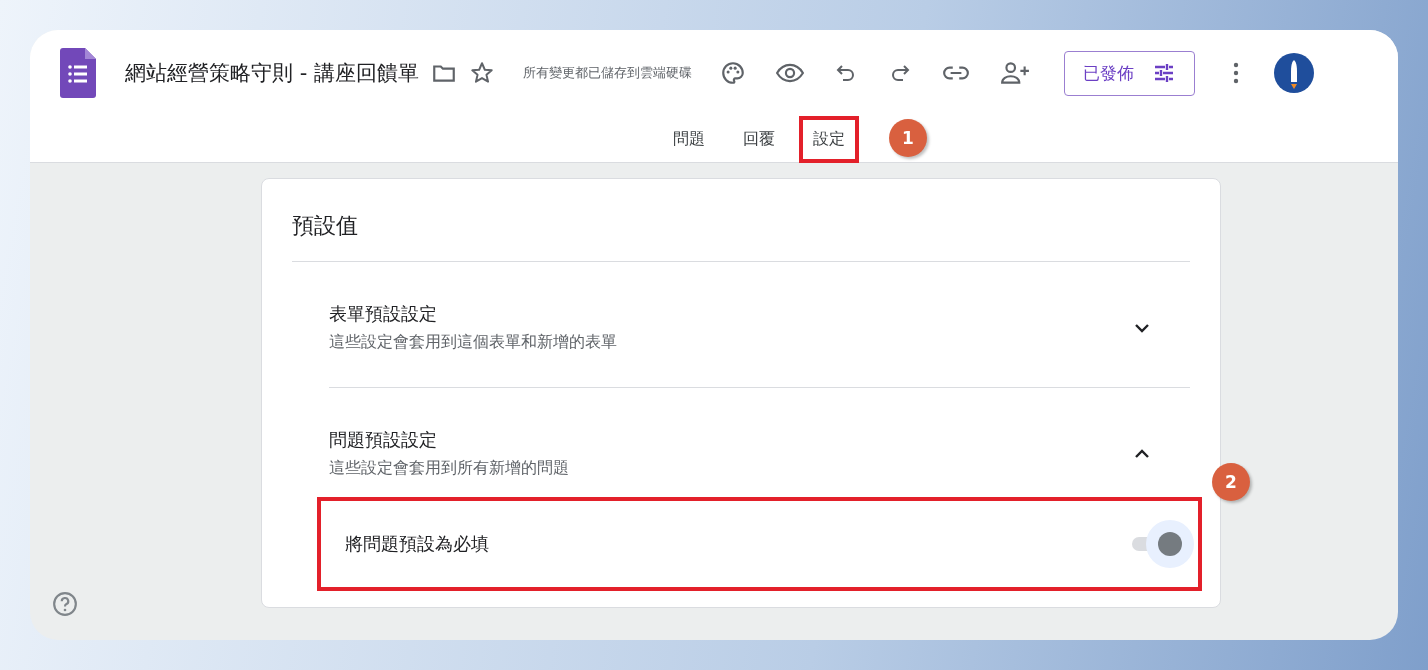 The image size is (1428, 670). What do you see at coordinates (741, 220) in the screenshot?
I see `card-title: 預設值` at bounding box center [741, 220].